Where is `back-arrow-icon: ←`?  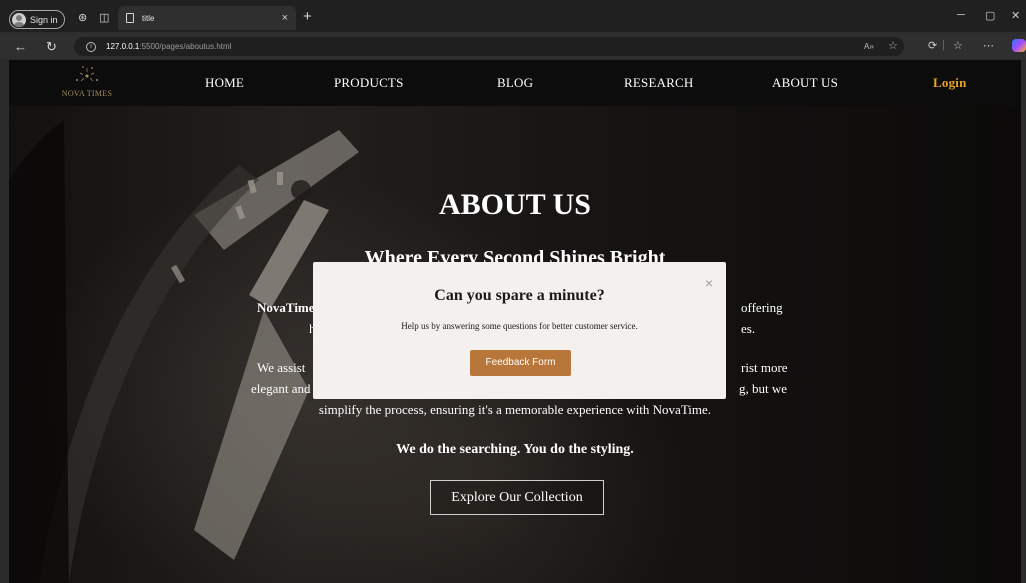 back-arrow-icon: ← is located at coordinates (20, 46).